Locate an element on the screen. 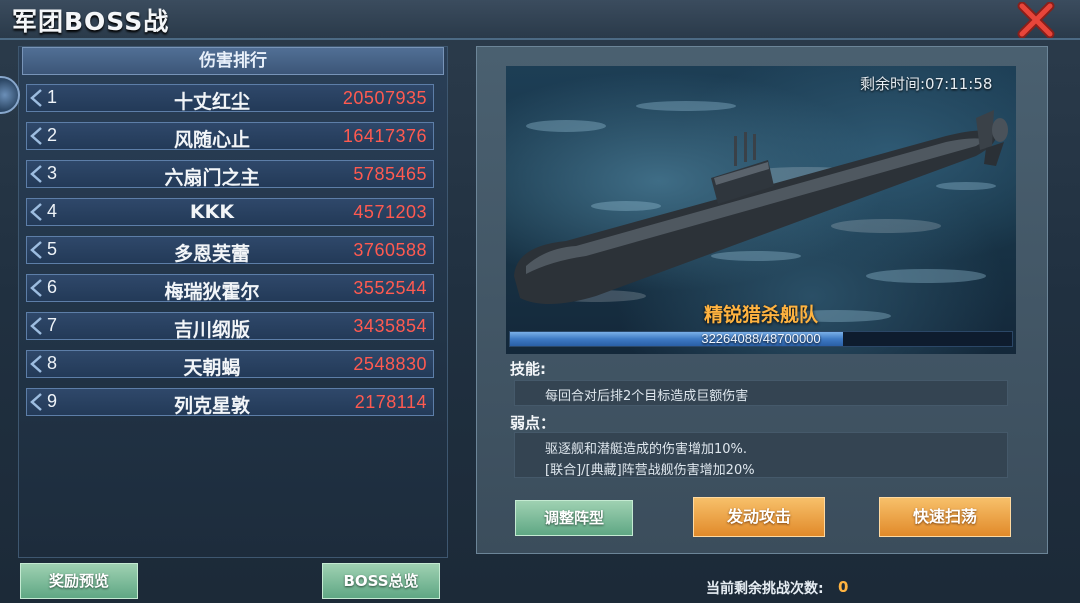 The height and width of the screenshot is (603, 1080). rank-number: 5 is located at coordinates (52, 249).